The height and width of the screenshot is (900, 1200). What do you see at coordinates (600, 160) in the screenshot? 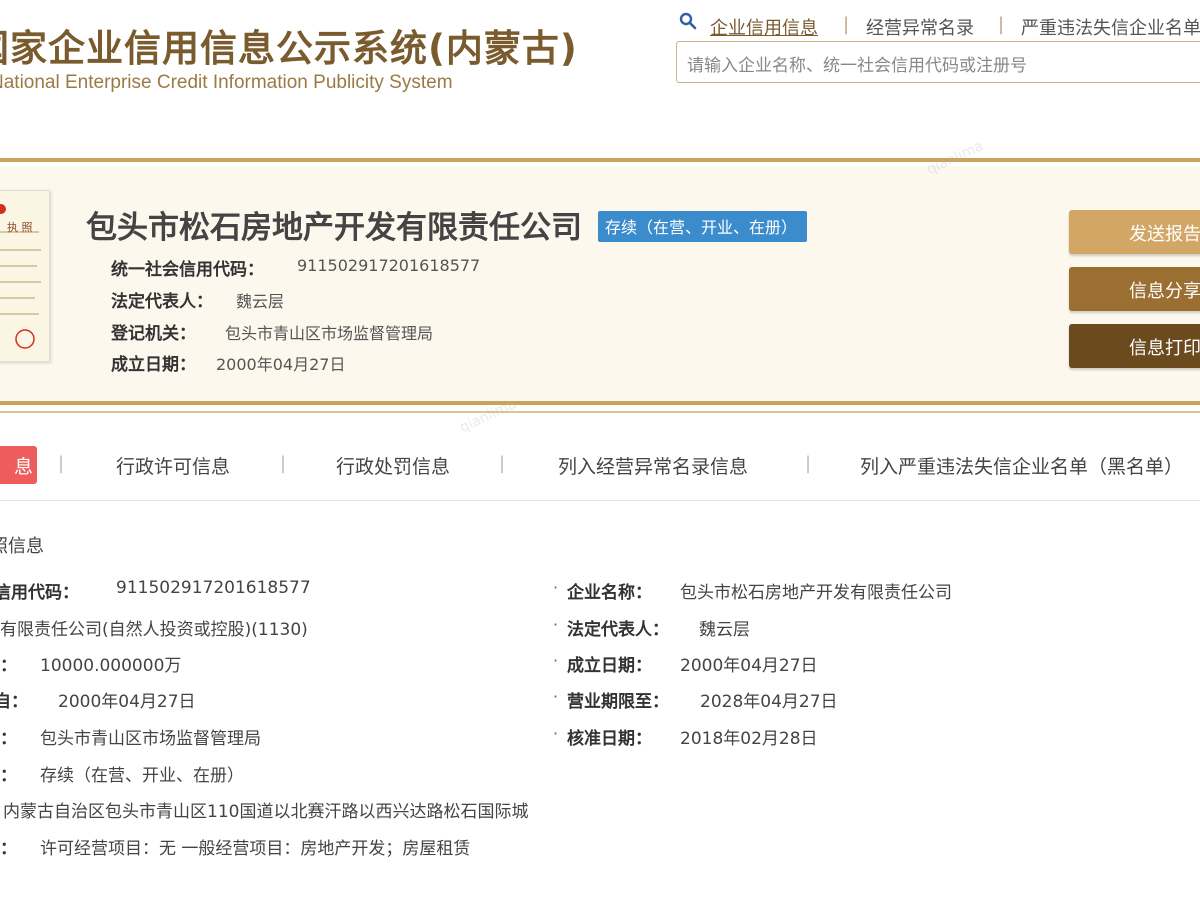
I see `header-divider` at bounding box center [600, 160].